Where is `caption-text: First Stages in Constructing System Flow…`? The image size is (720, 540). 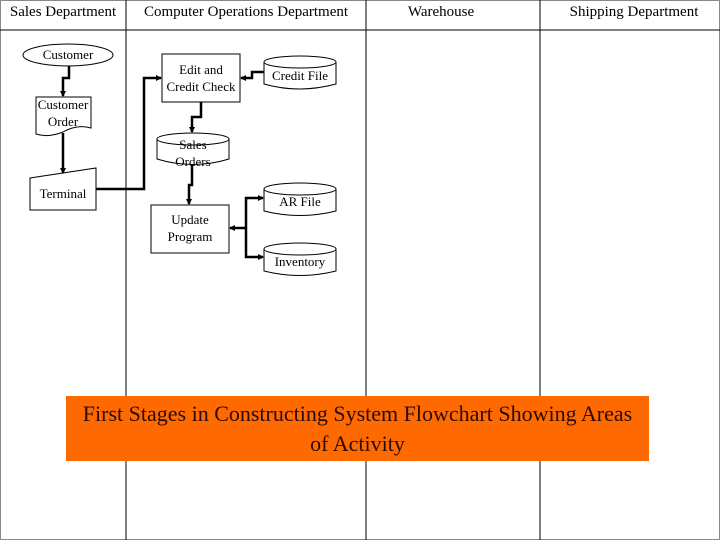
caption-text: First Stages in Constructing System Flow… is located at coordinates (357, 428).